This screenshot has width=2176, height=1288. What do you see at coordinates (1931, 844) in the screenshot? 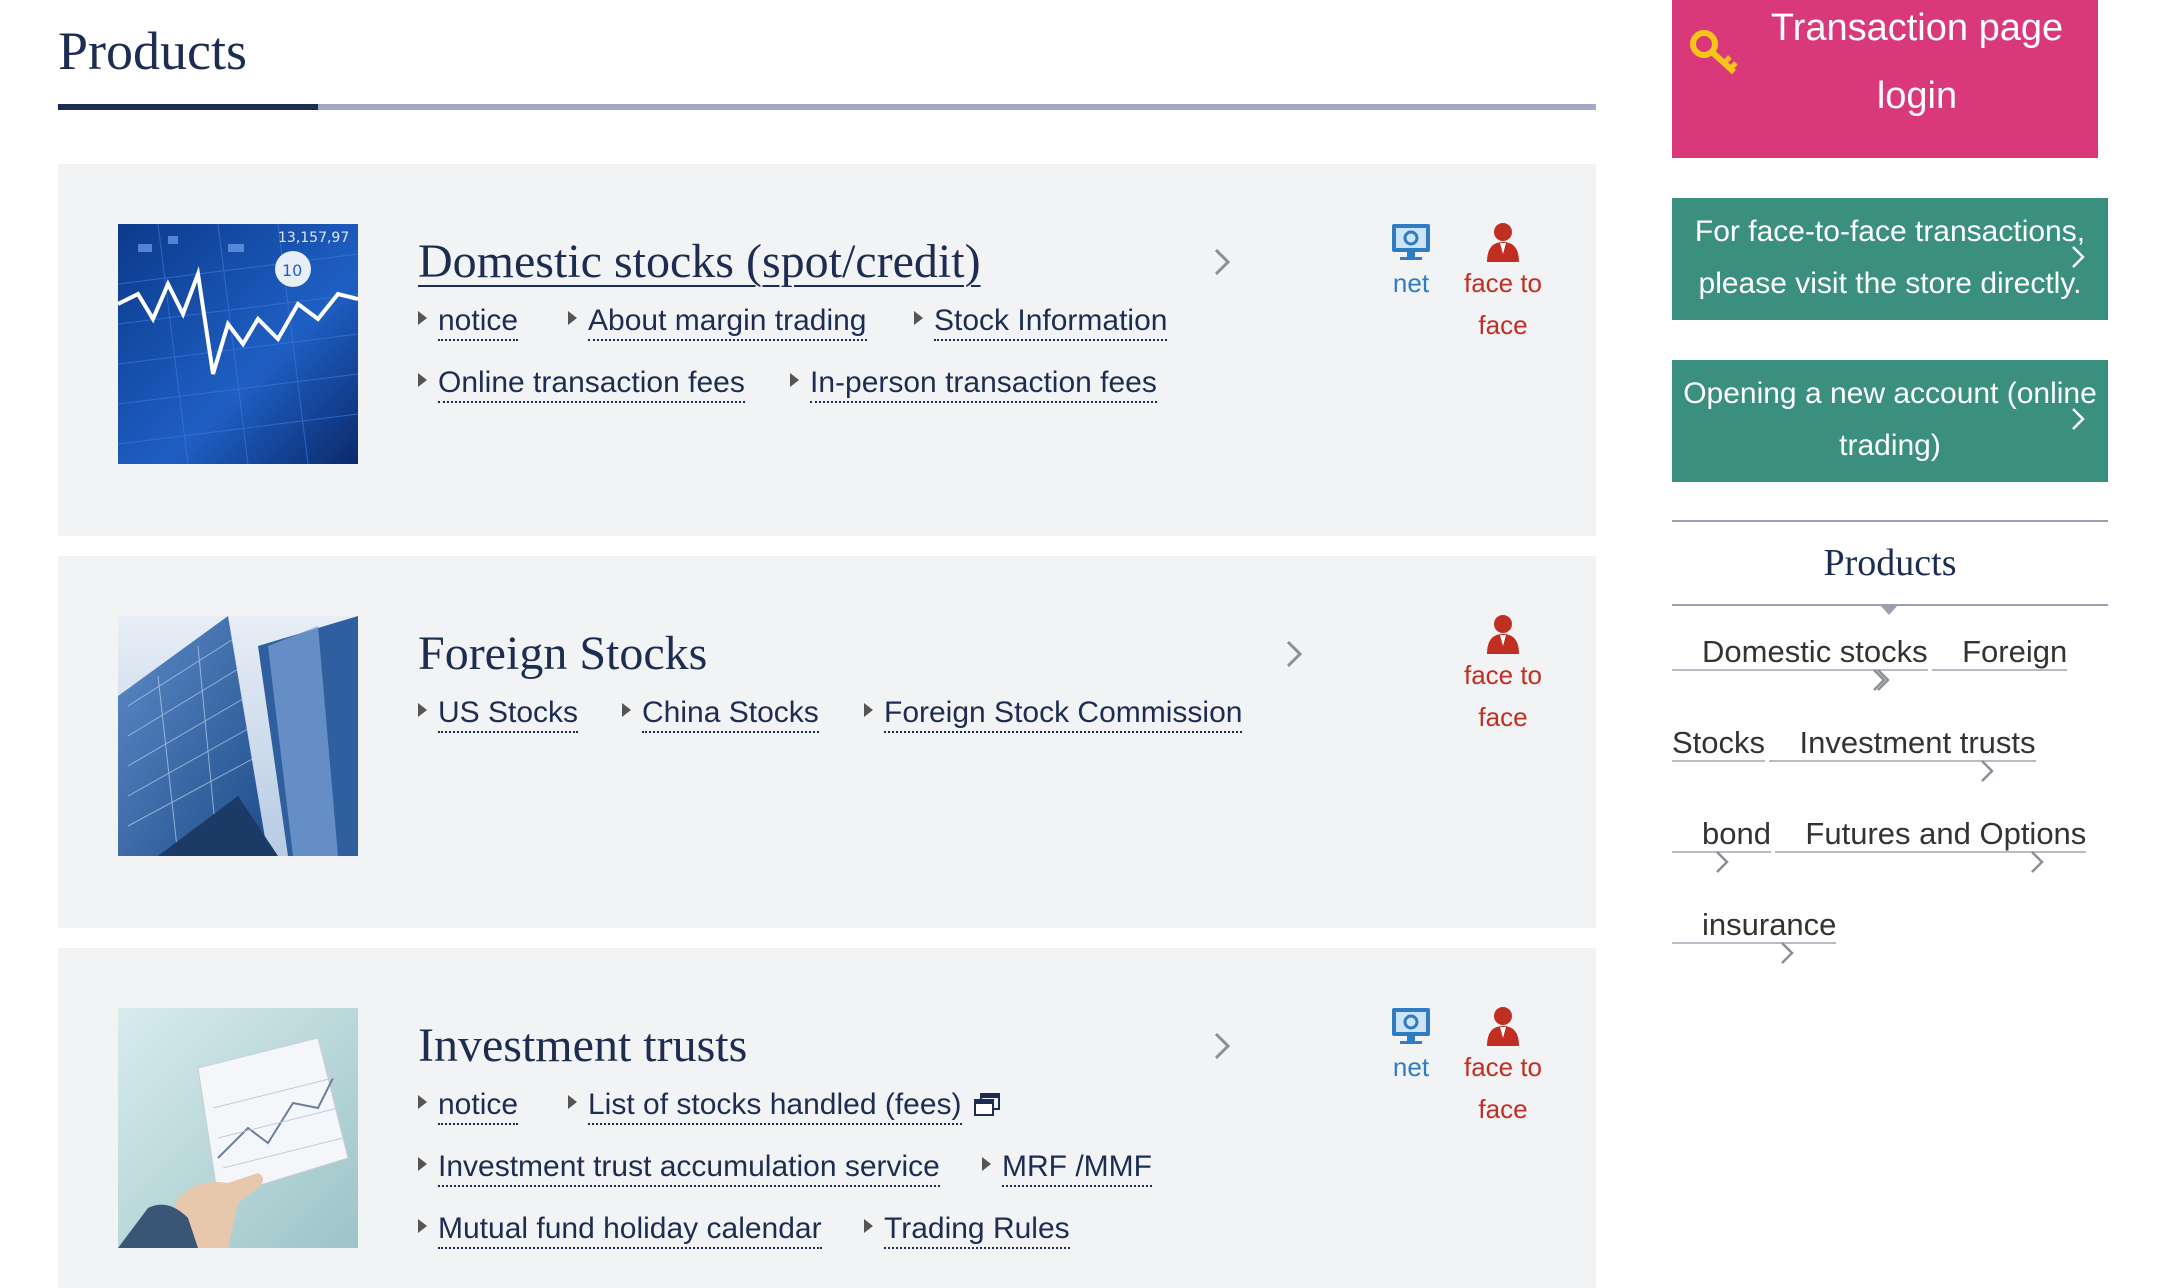
I see `sidebar-item-futures-and-options: Futures and Options` at bounding box center [1931, 844].